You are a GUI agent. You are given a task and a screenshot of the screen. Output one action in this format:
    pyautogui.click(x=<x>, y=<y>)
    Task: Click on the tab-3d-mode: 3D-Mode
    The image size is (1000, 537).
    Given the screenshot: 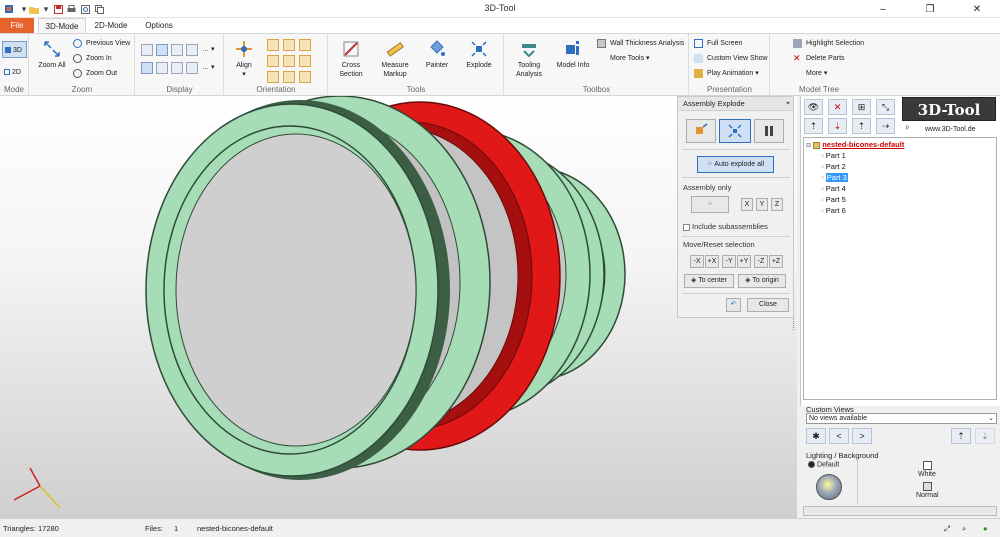 What is the action you would take?
    pyautogui.click(x=62, y=25)
    